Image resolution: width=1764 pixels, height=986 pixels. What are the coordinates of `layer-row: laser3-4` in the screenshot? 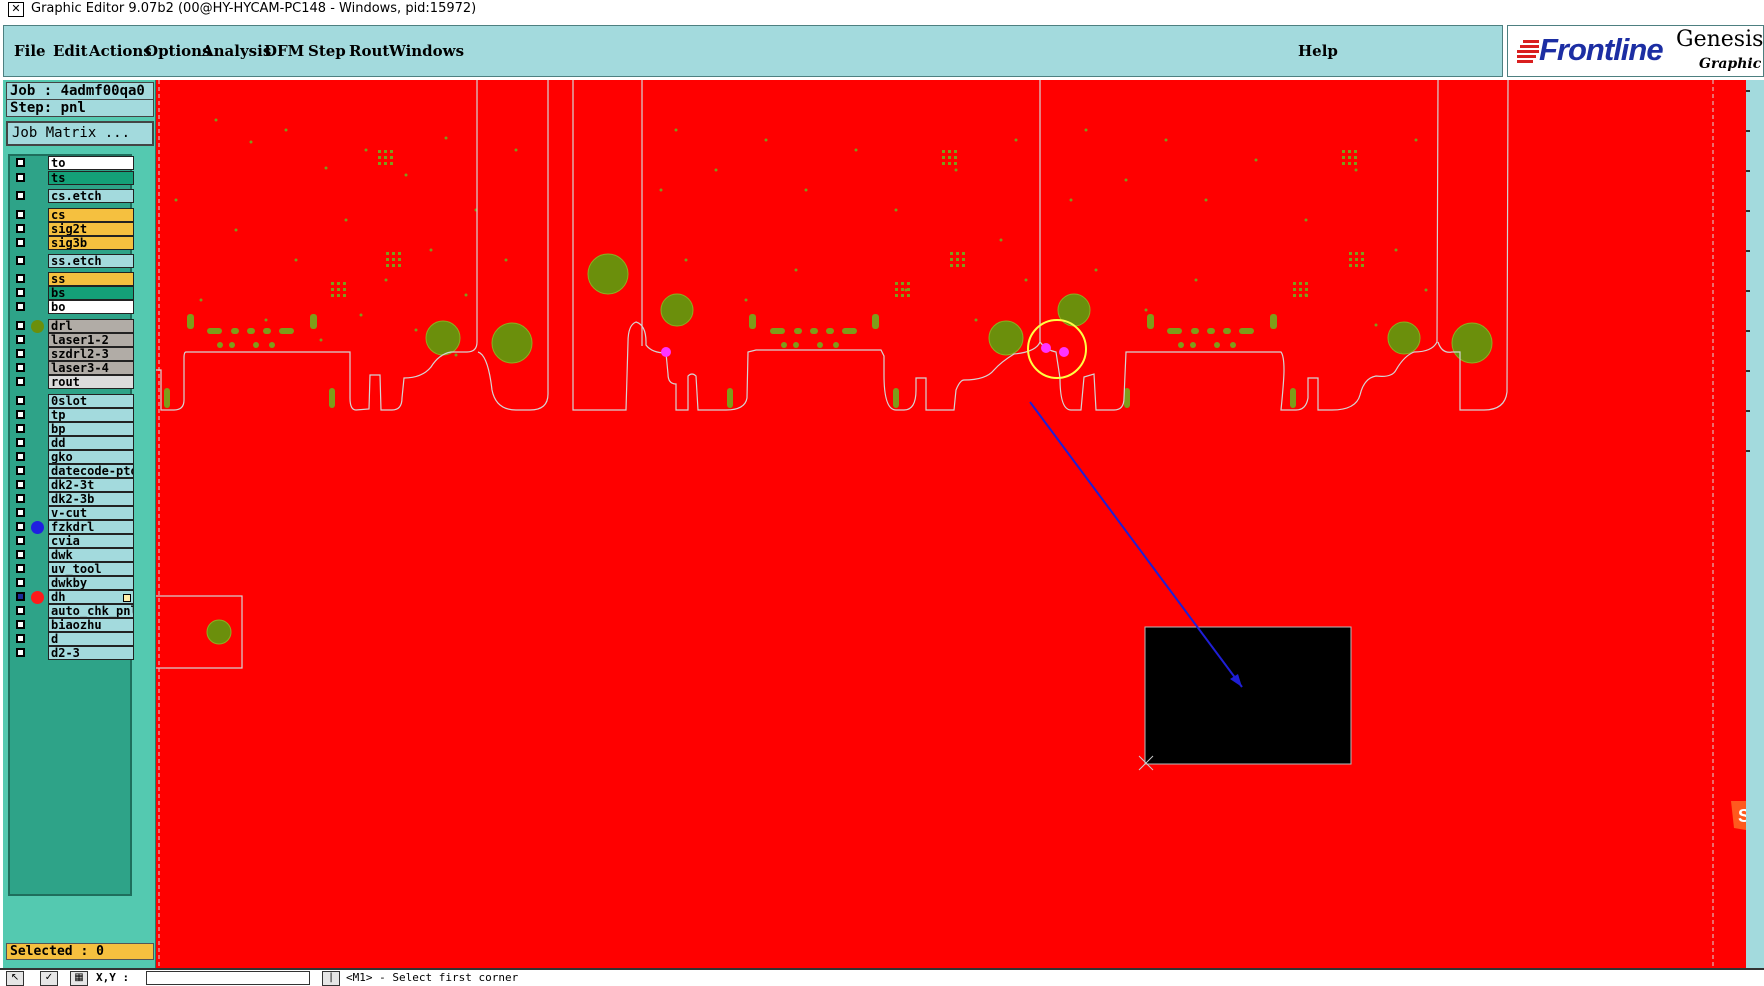 It's located at (75, 368).